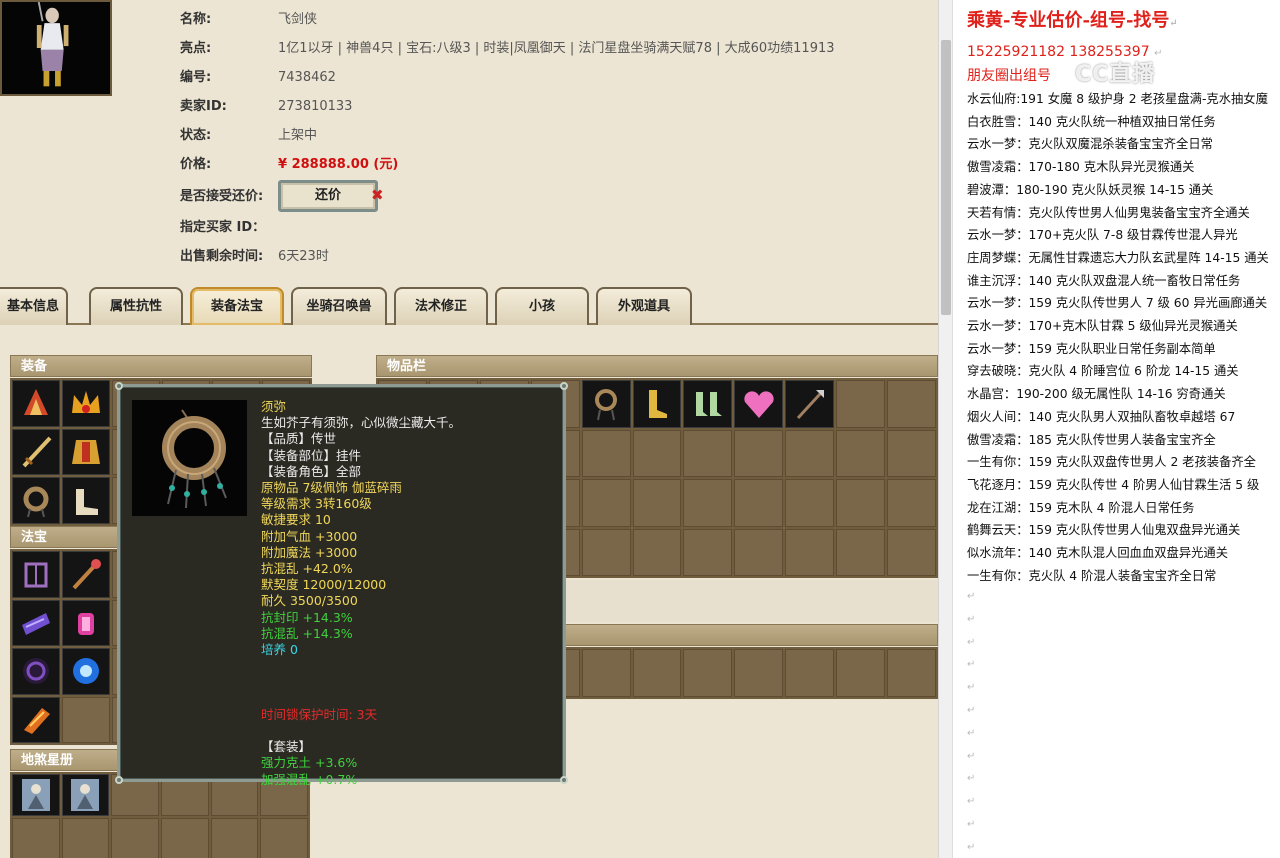 This screenshot has height=858, width=1280. I want to click on boots-icon, so click(87, 501).